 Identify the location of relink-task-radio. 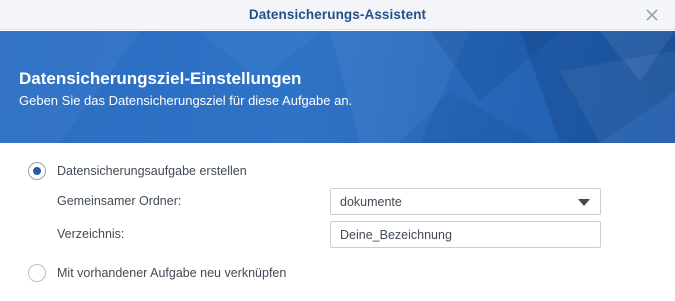
(37, 273).